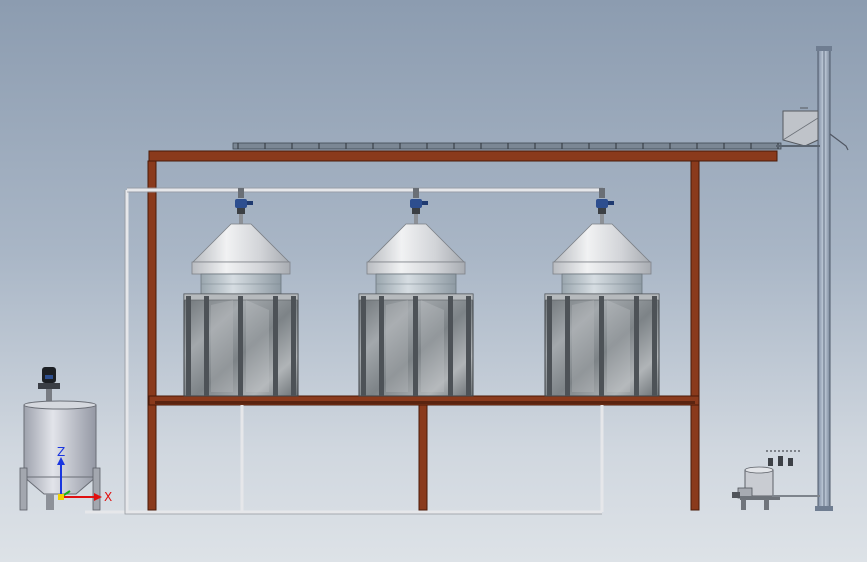  I want to click on pump-station, so click(776, 480).